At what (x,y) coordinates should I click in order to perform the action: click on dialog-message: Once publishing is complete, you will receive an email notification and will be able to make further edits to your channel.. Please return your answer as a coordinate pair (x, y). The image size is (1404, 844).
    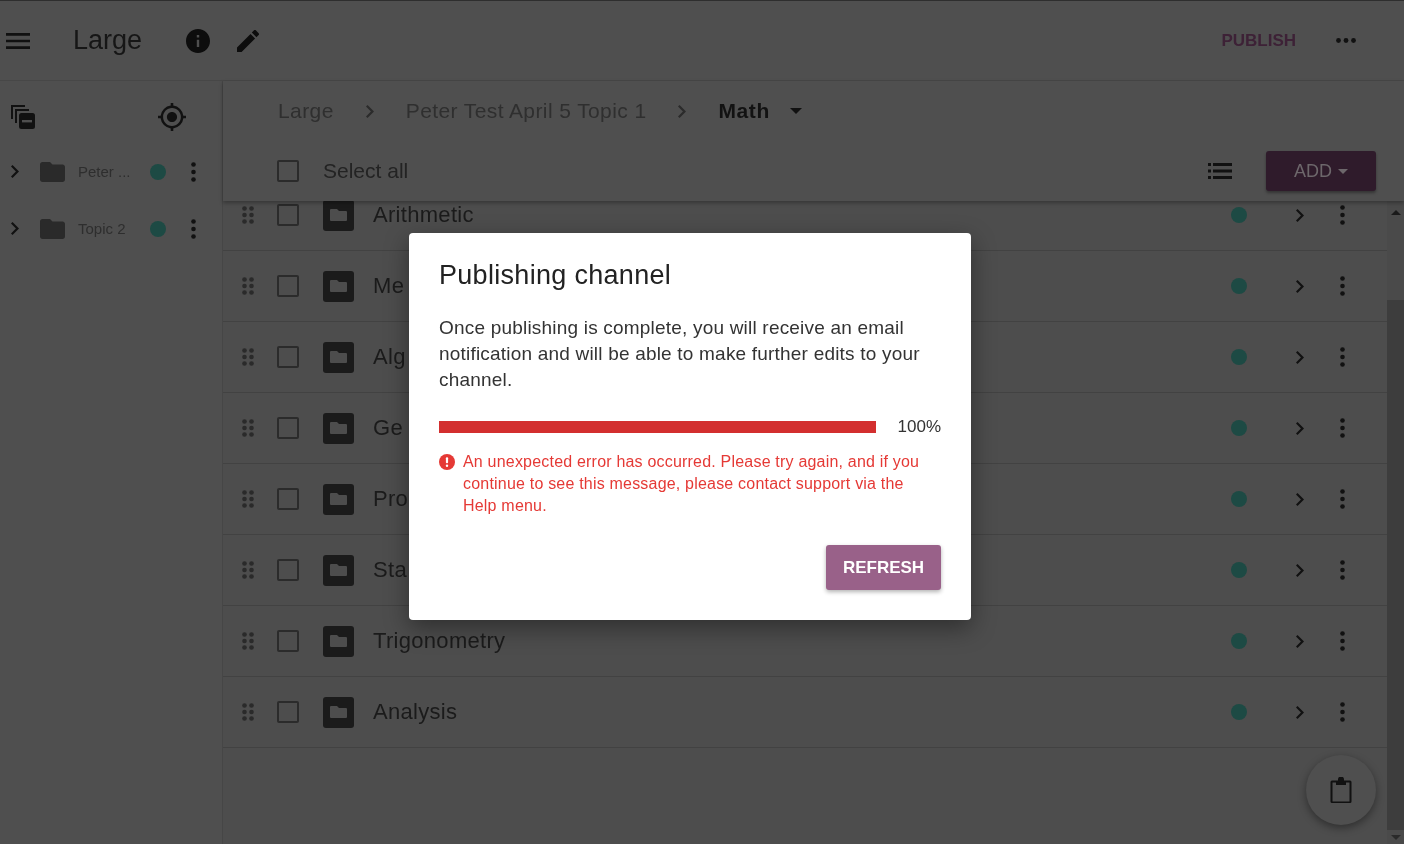
    Looking at the image, I should click on (680, 354).